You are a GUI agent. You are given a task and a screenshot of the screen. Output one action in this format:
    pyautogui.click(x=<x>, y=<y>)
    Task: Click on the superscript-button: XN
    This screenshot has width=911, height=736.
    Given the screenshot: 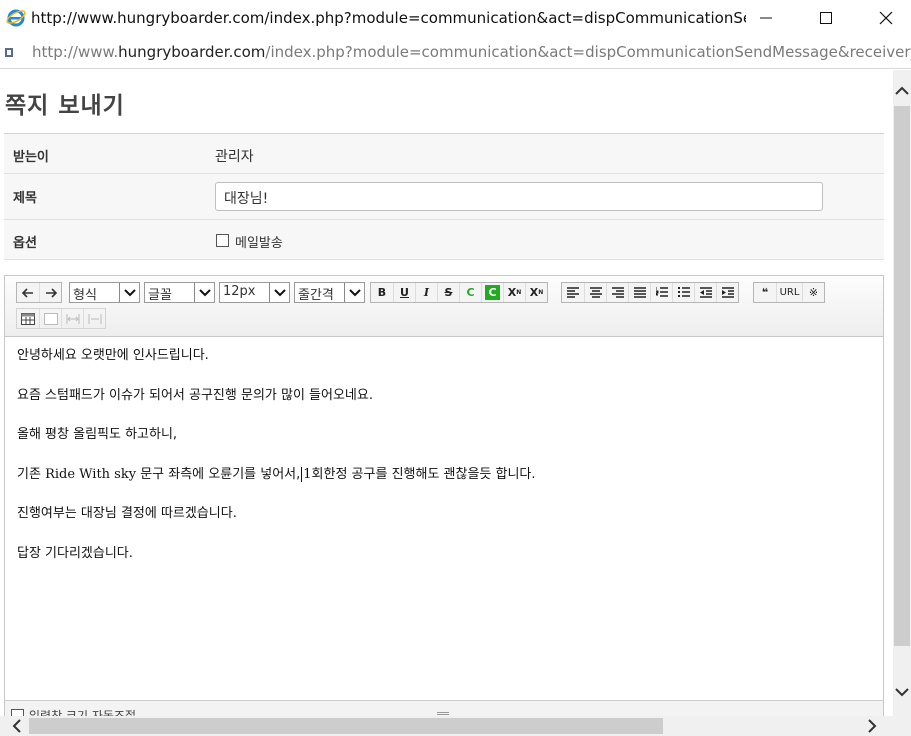 What is the action you would take?
    pyautogui.click(x=514, y=292)
    